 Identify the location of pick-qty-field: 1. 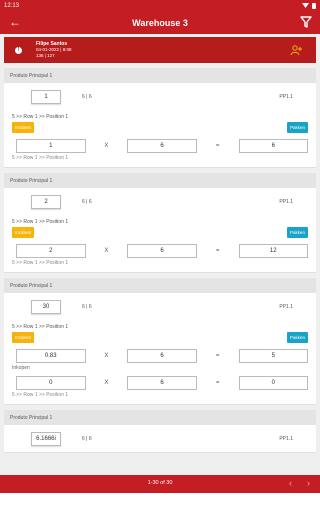
(51, 145).